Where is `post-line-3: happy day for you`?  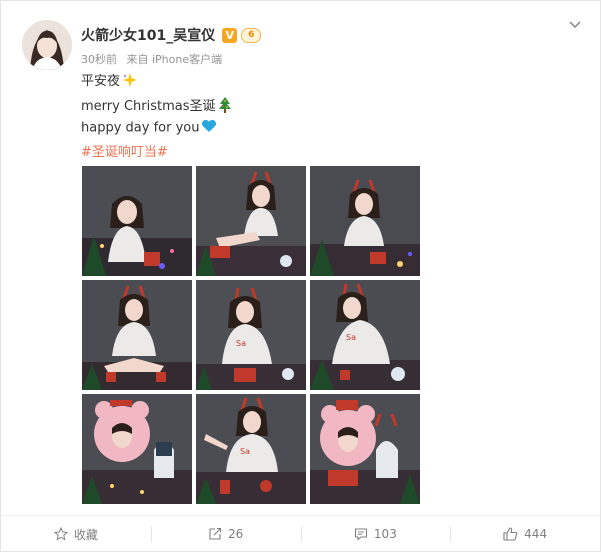 post-line-3: happy day for you is located at coordinates (149, 128).